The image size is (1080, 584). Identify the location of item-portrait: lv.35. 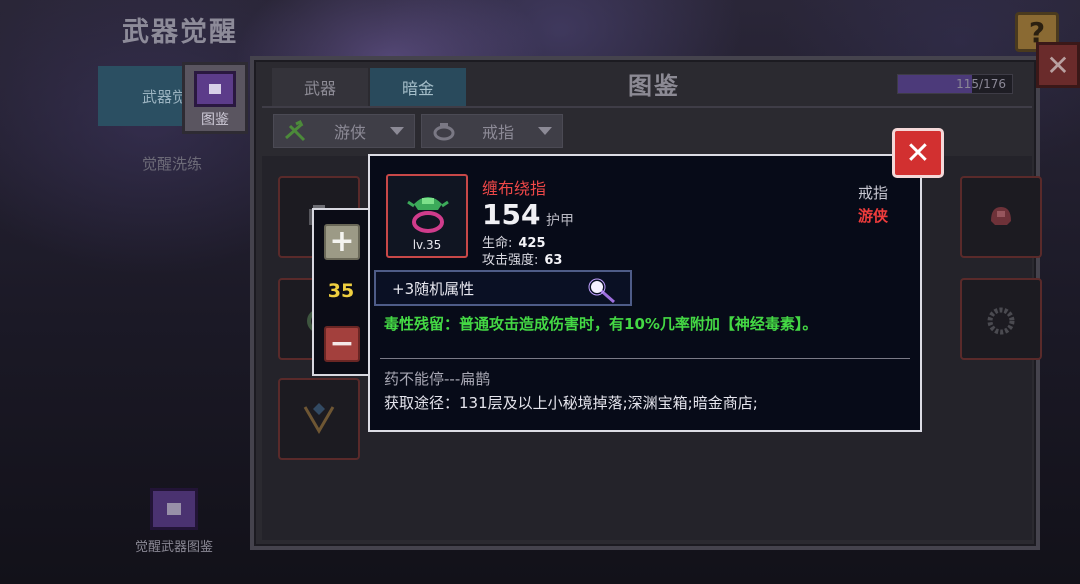
(427, 216).